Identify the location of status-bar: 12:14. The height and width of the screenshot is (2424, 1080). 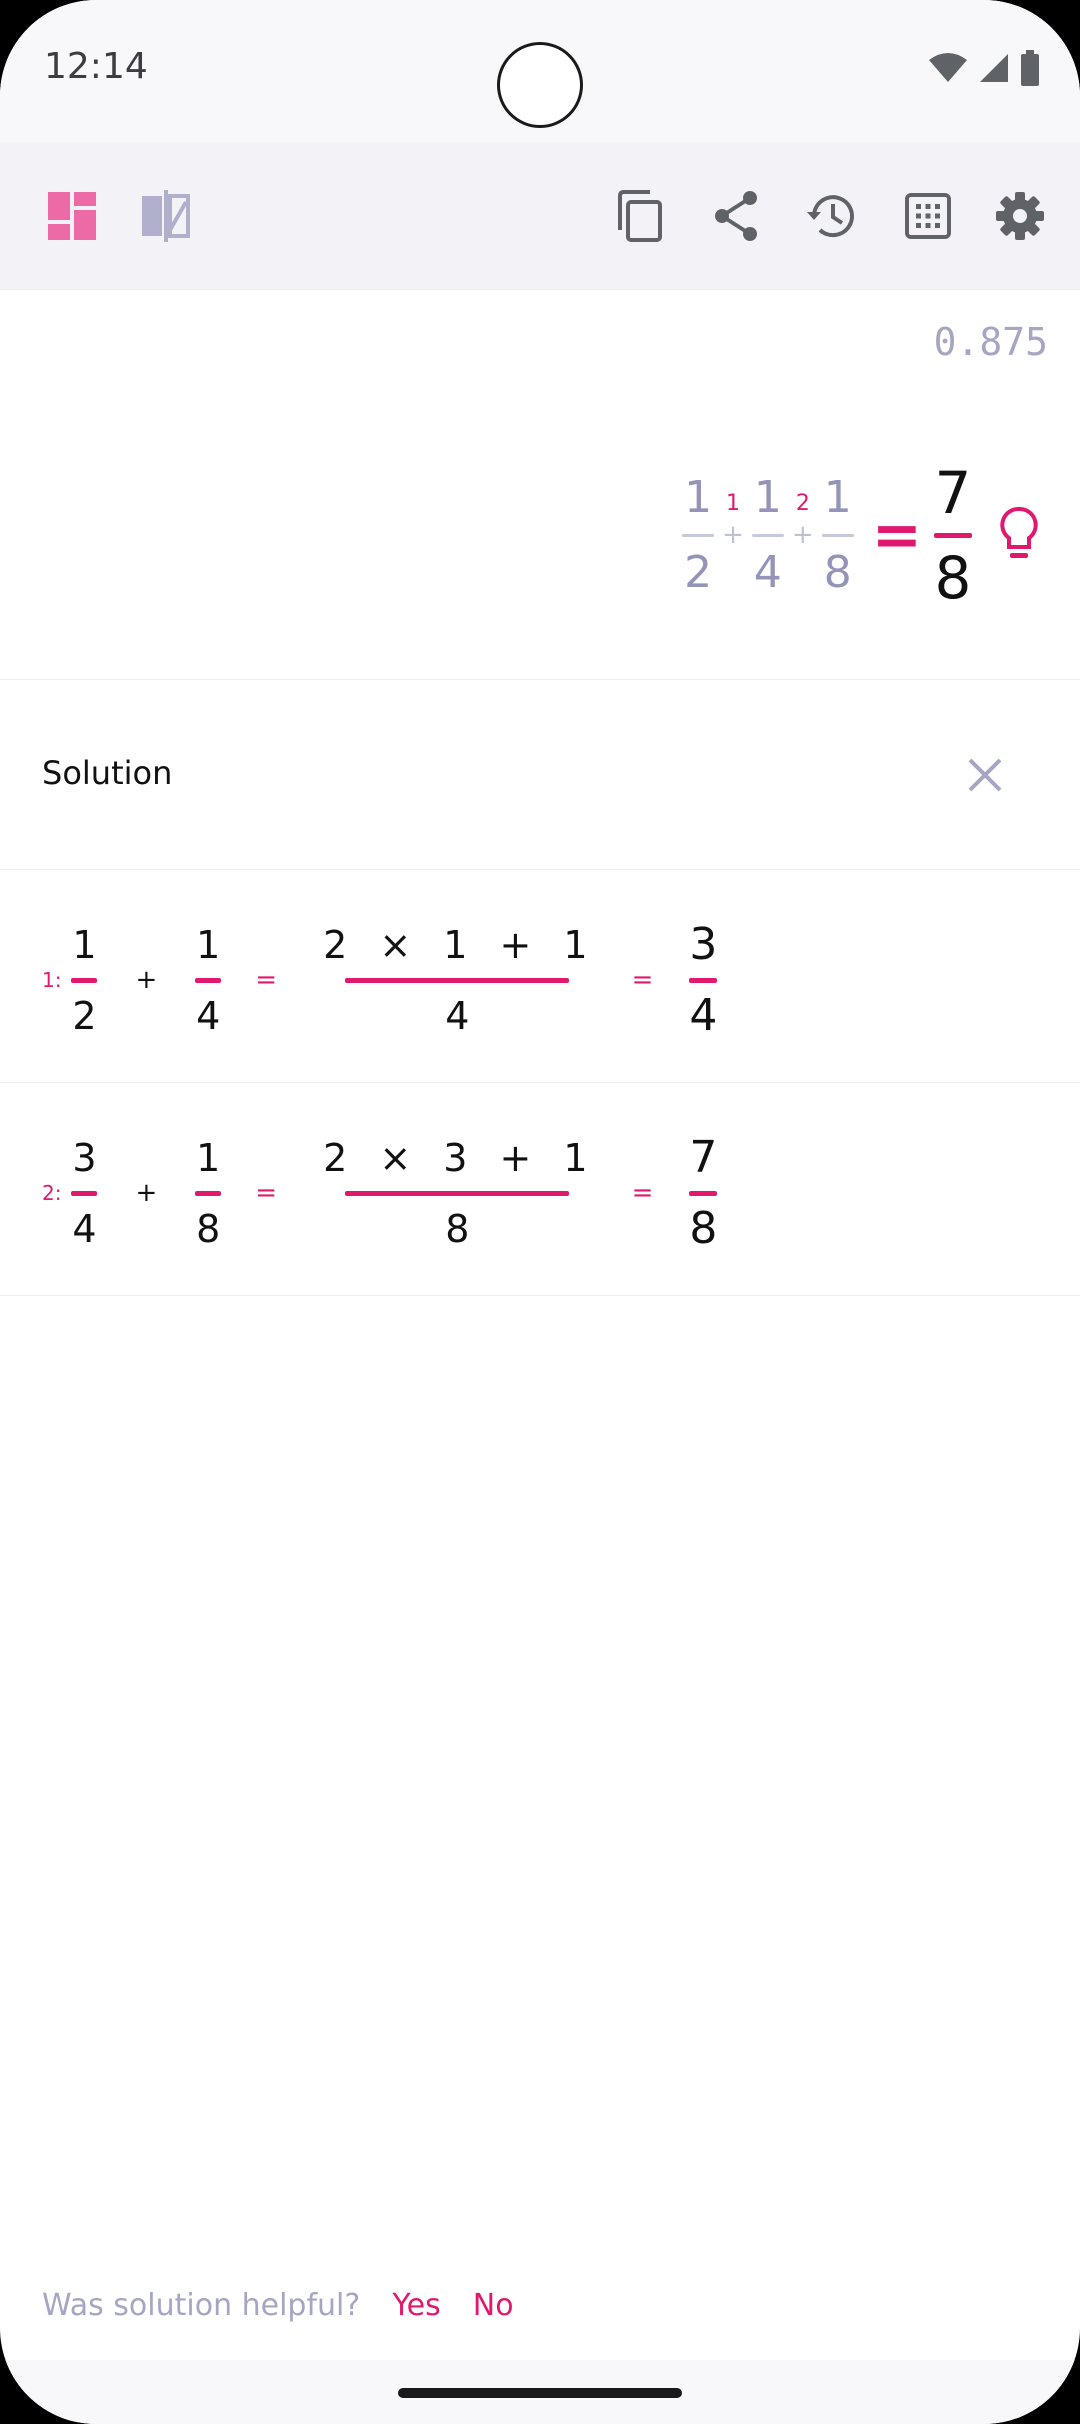
(540, 71).